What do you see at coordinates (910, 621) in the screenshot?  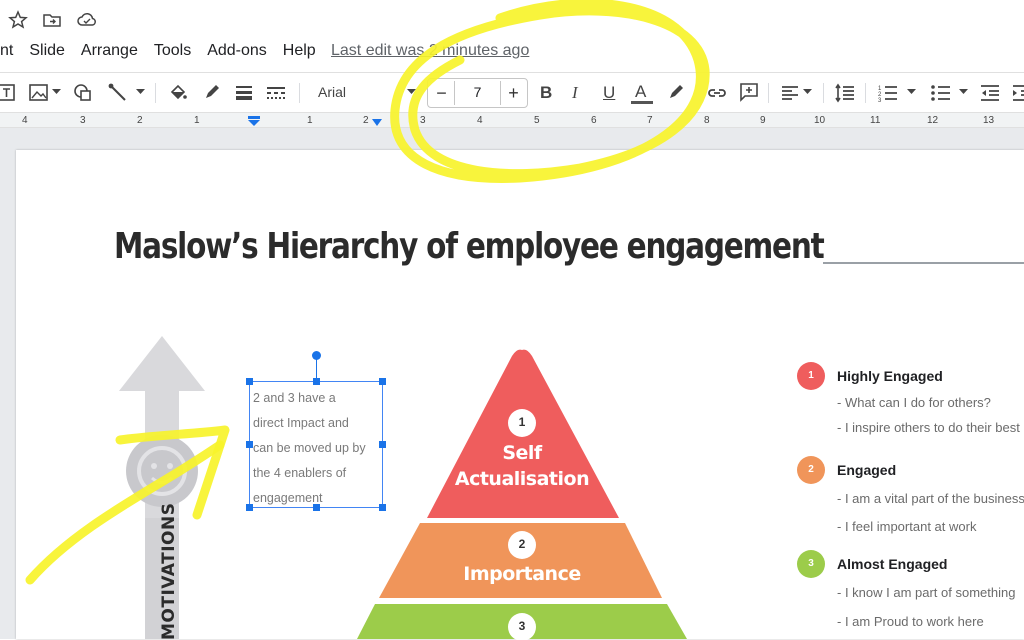 I see `legend-line: - I am Proud to work here` at bounding box center [910, 621].